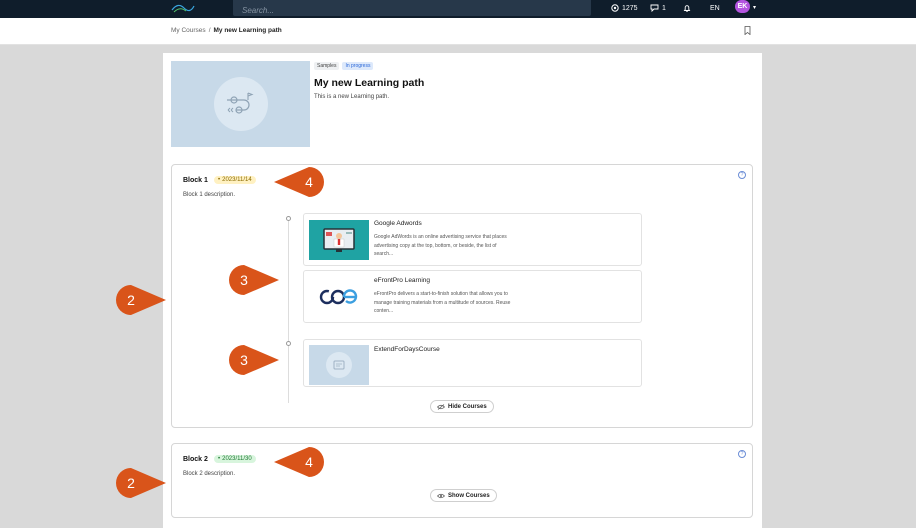  What do you see at coordinates (441, 495) in the screenshot?
I see `eye-icon` at bounding box center [441, 495].